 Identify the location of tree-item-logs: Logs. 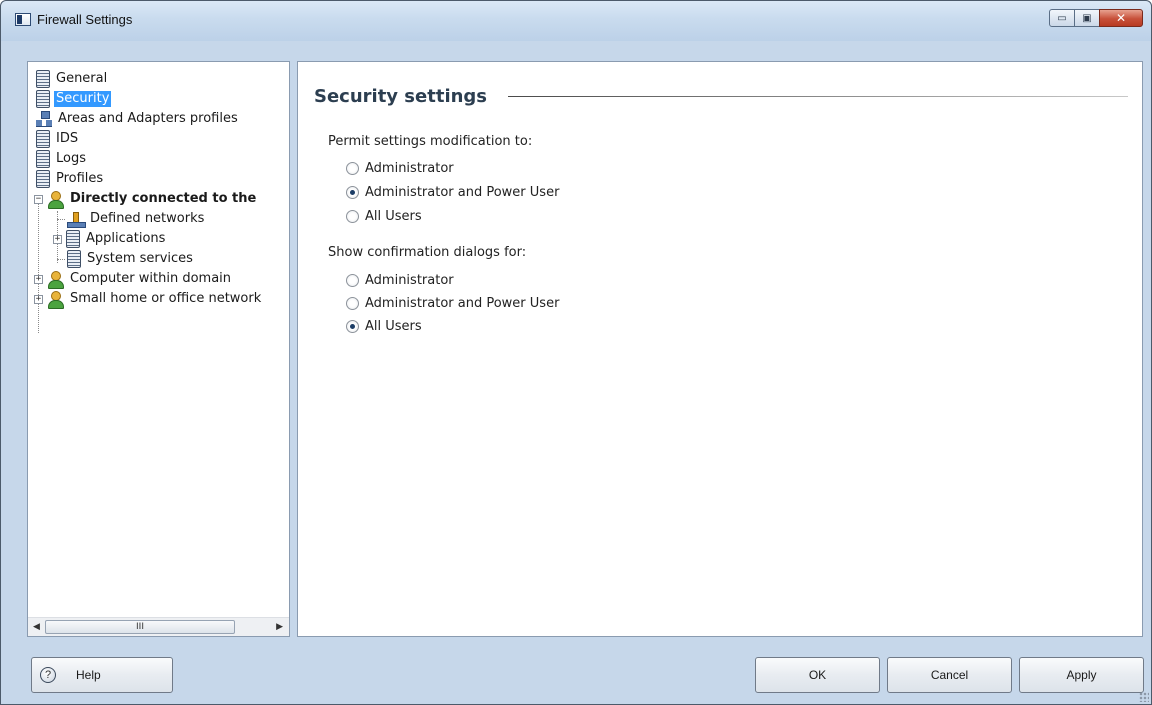
(62, 159).